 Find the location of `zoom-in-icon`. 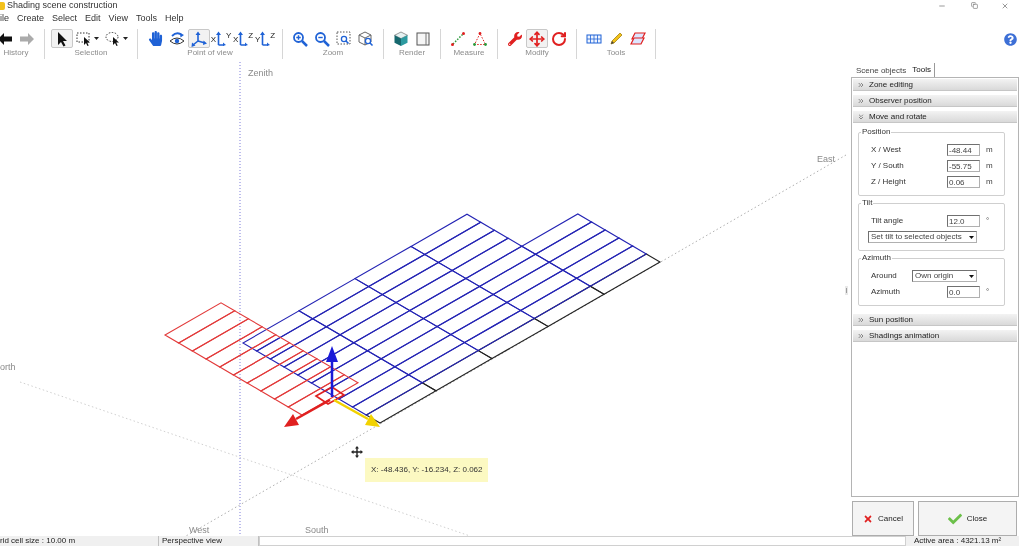

zoom-in-icon is located at coordinates (300, 38).